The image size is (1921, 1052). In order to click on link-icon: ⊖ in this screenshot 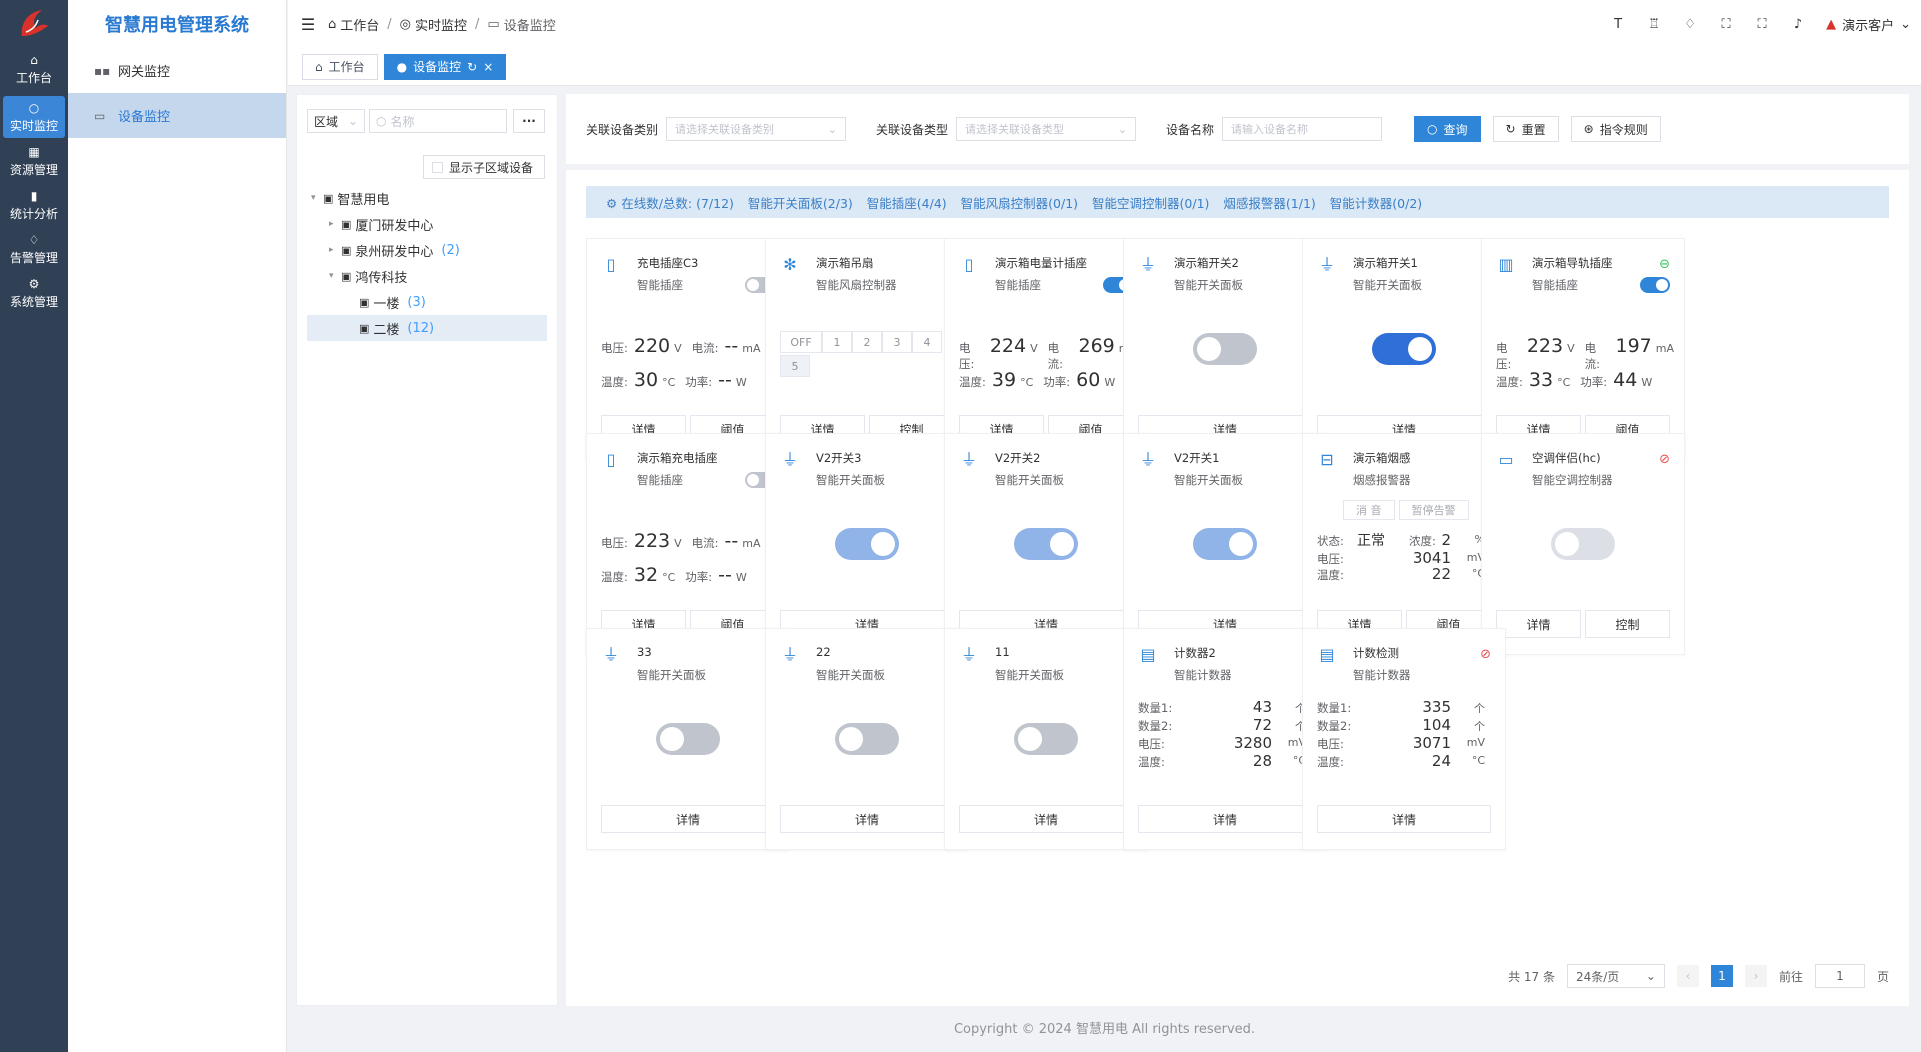, I will do `click(1664, 264)`.